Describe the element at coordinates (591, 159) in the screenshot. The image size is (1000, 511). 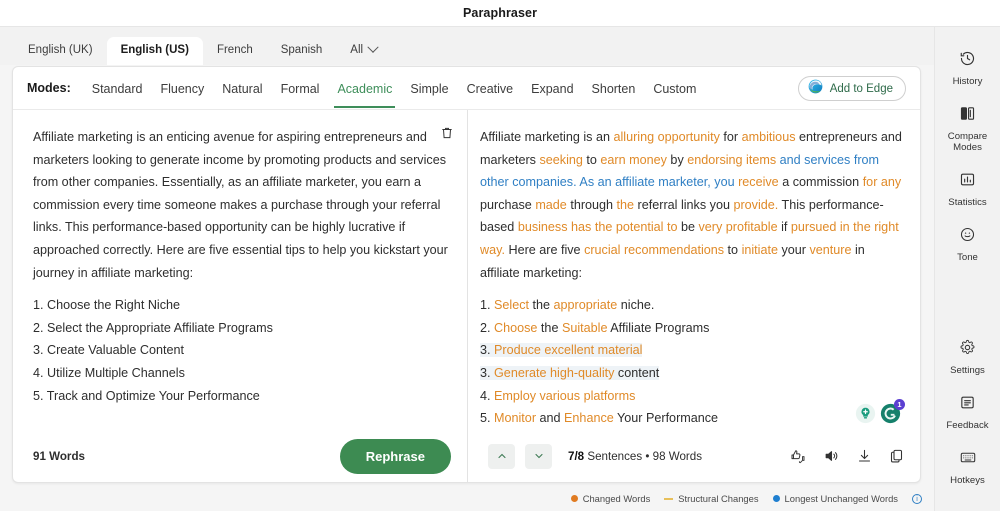
I see `output-segment-plain: to` at that location.